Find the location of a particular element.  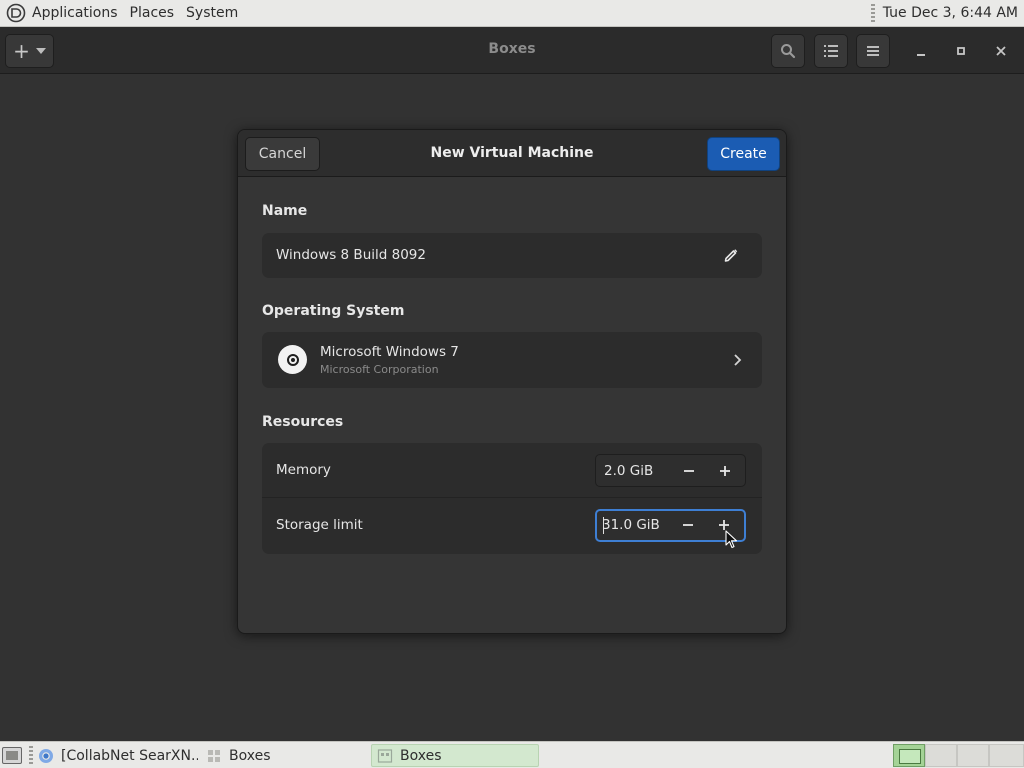

panel-grip is located at coordinates (31, 755).